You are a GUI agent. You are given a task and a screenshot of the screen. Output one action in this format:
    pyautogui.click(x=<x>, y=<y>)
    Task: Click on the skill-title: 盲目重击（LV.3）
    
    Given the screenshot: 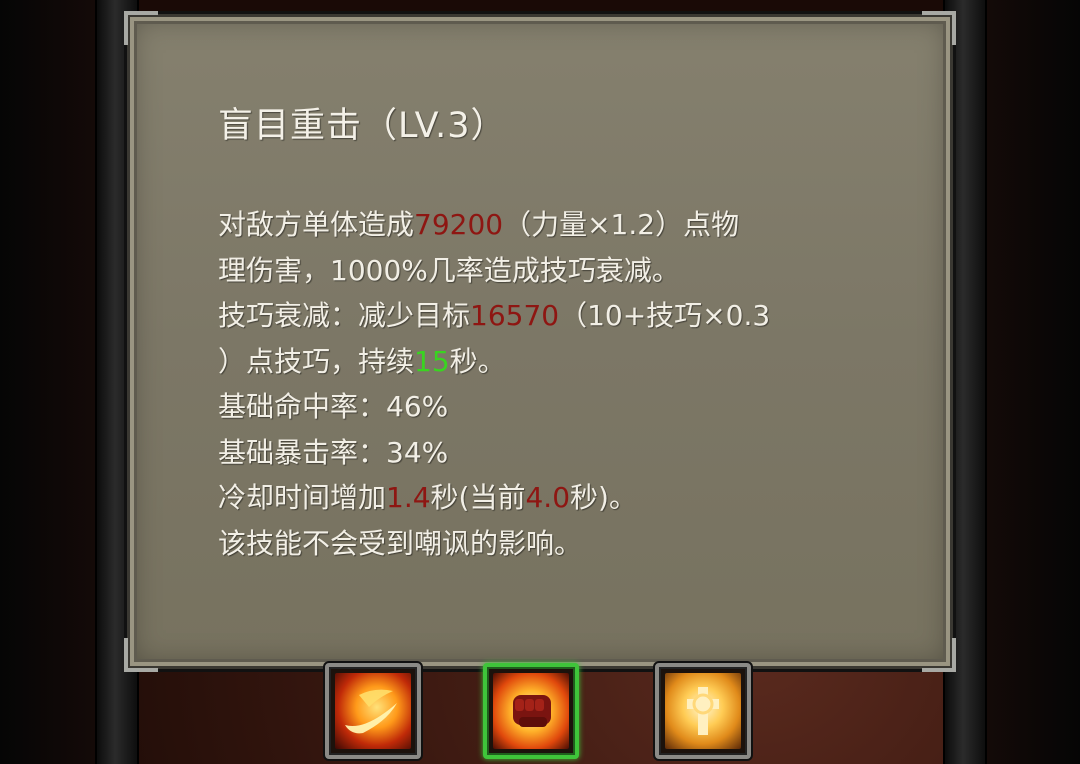 What is the action you would take?
    pyautogui.click(x=362, y=126)
    